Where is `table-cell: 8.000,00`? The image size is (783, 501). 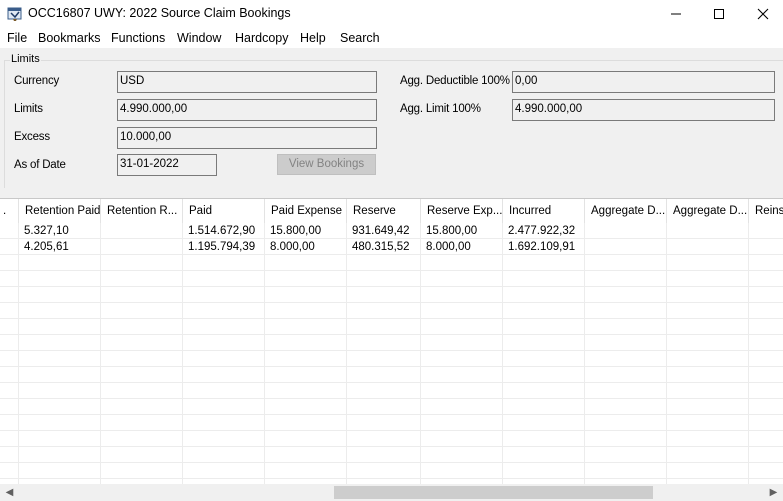
table-cell: 8.000,00 is located at coordinates (462, 247).